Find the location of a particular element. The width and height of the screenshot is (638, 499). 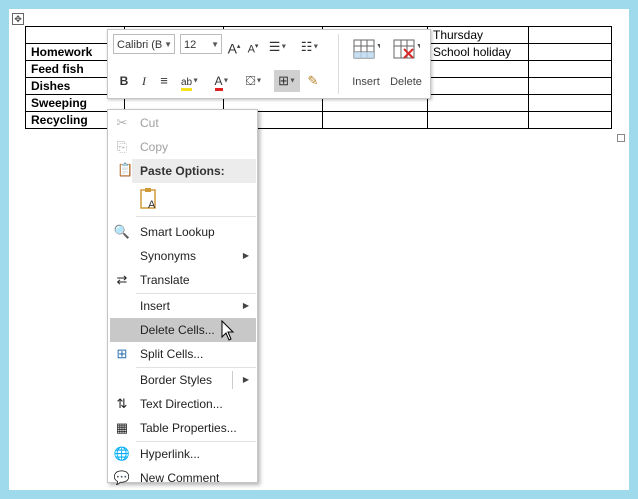

menu-item-smart-lookup: 🔍 Smart Lookup is located at coordinates (182, 232).